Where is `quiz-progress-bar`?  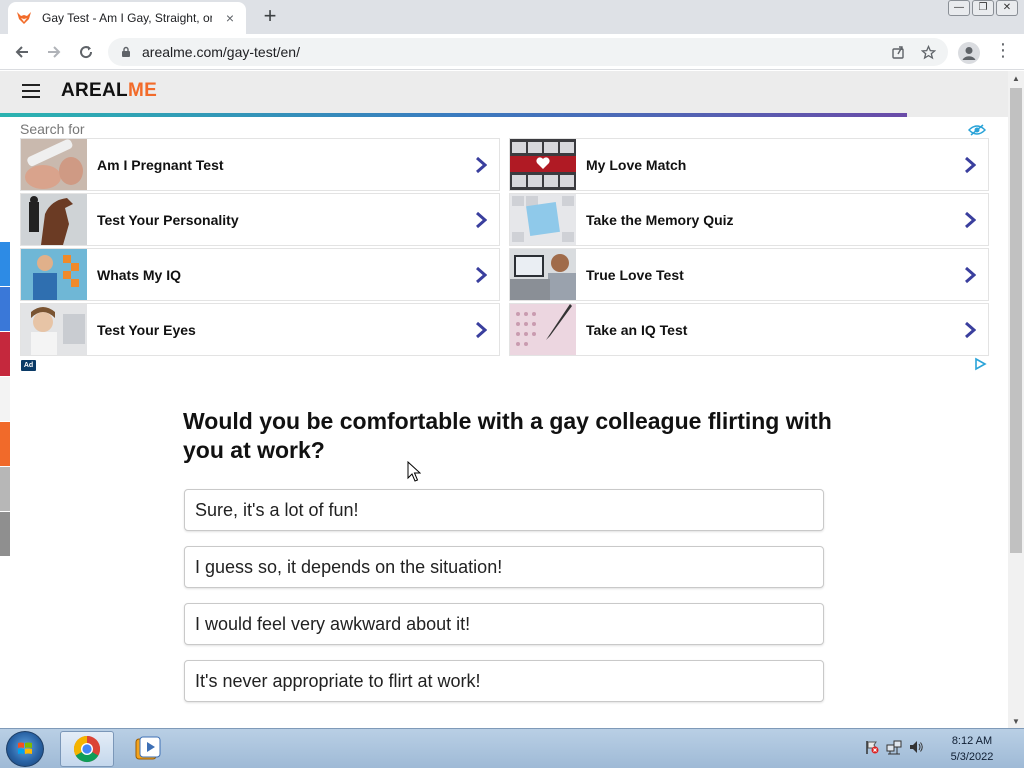 quiz-progress-bar is located at coordinates (504, 115).